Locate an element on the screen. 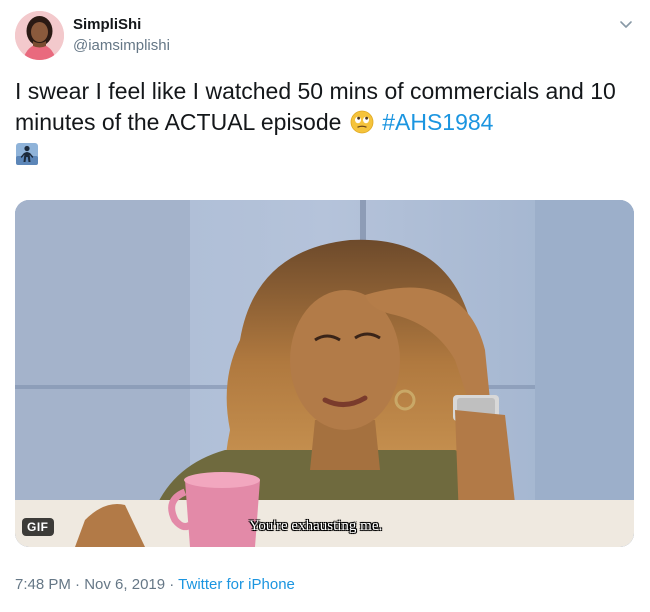 The image size is (650, 612). tweet-time: 7:48 PM is located at coordinates (43, 584).